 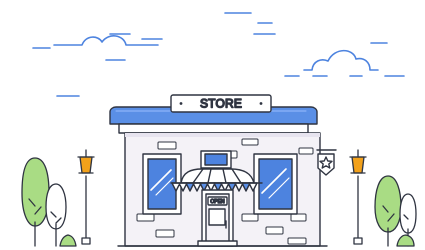 I want to click on bush-left, so click(x=68, y=240).